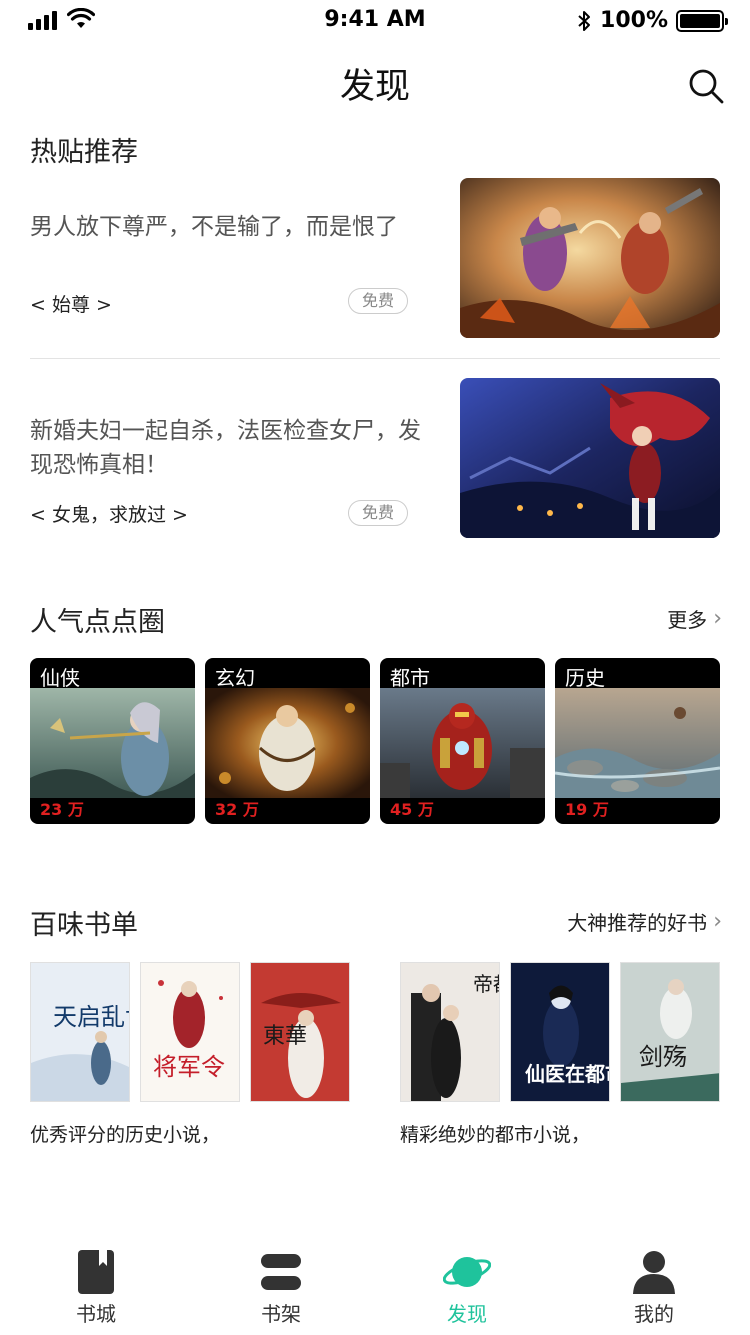 The image size is (750, 1335). Describe the element at coordinates (237, 809) in the screenshot. I see `circle-count: 32 万` at that location.